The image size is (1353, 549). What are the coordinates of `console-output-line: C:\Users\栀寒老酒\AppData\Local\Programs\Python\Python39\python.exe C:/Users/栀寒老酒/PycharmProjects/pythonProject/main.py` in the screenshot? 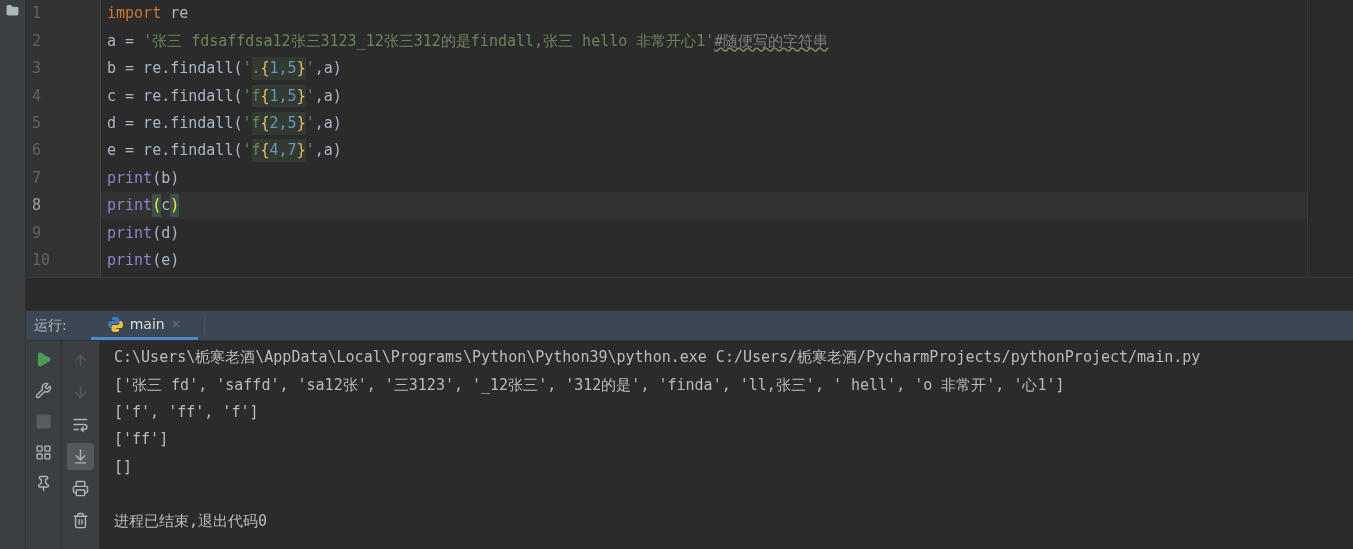 It's located at (657, 358).